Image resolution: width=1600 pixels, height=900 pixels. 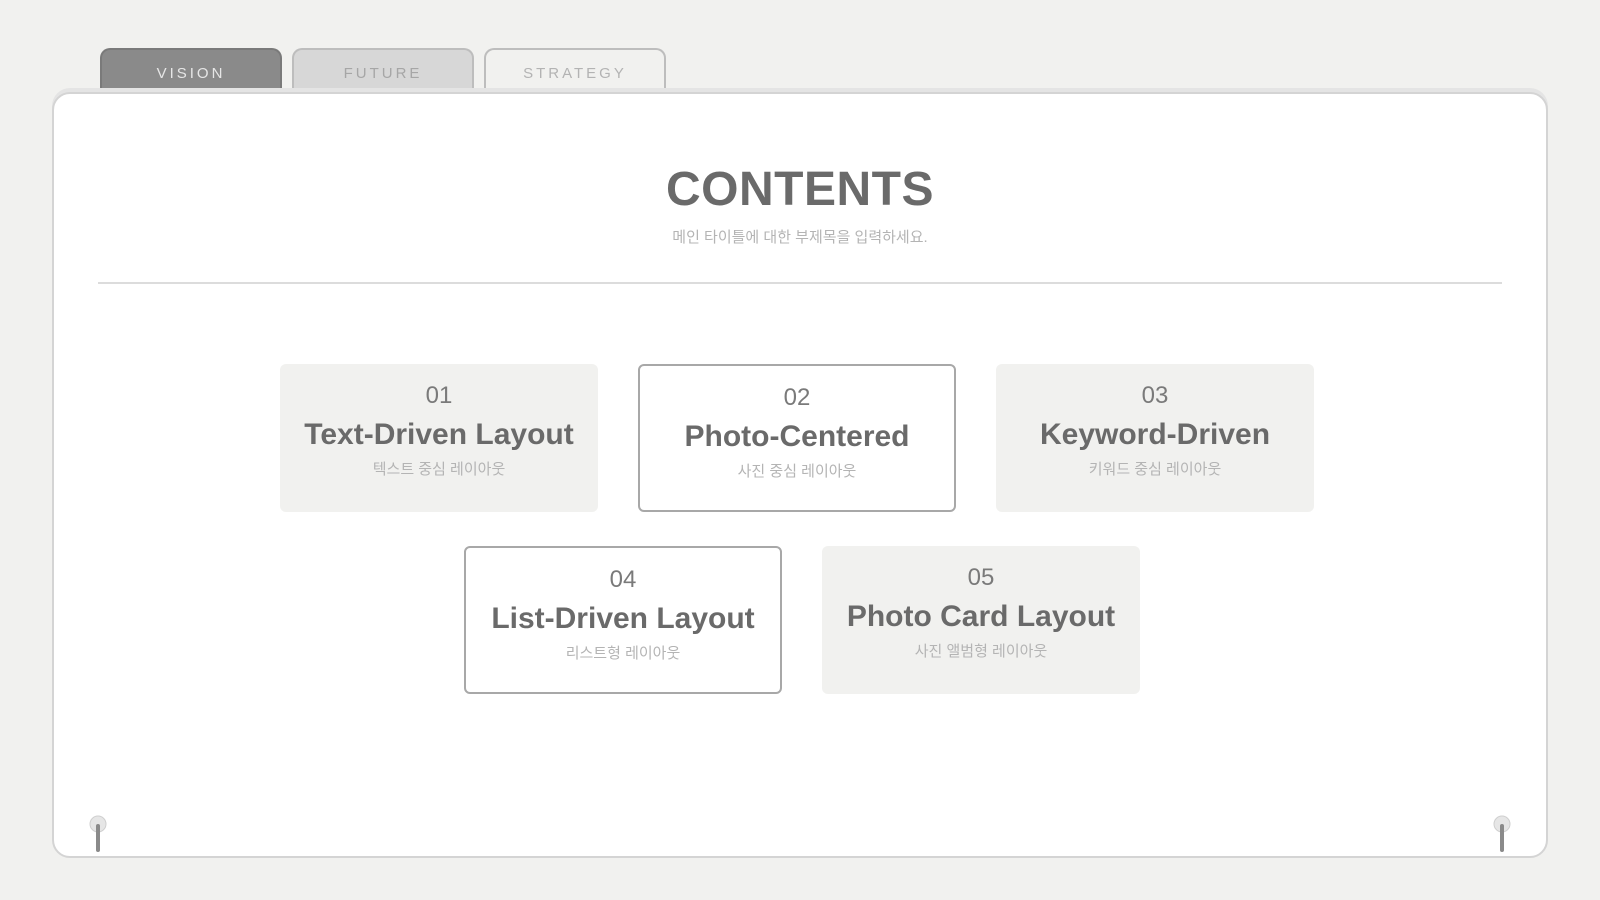 I want to click on content-card-03: 03 Keyword-Driven 키워드 중심 레이아웃, so click(x=1155, y=438).